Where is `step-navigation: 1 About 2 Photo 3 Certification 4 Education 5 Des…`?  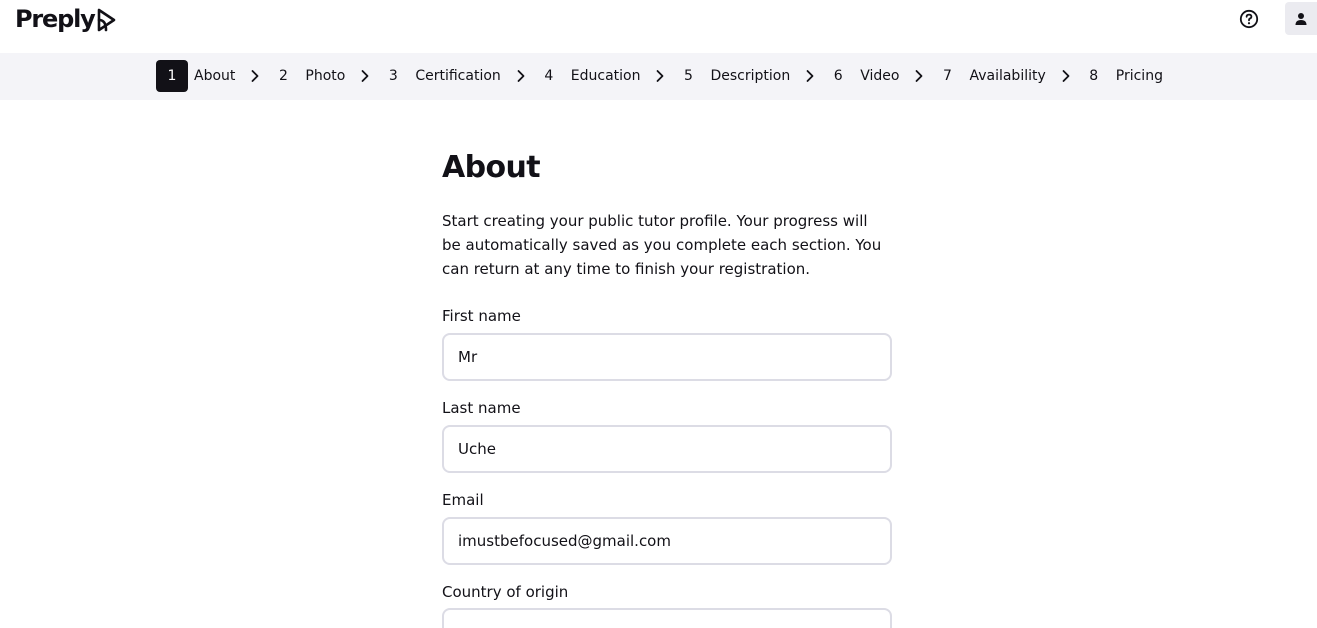 step-navigation: 1 About 2 Photo 3 Certification 4 Education 5 Des… is located at coordinates (658, 76).